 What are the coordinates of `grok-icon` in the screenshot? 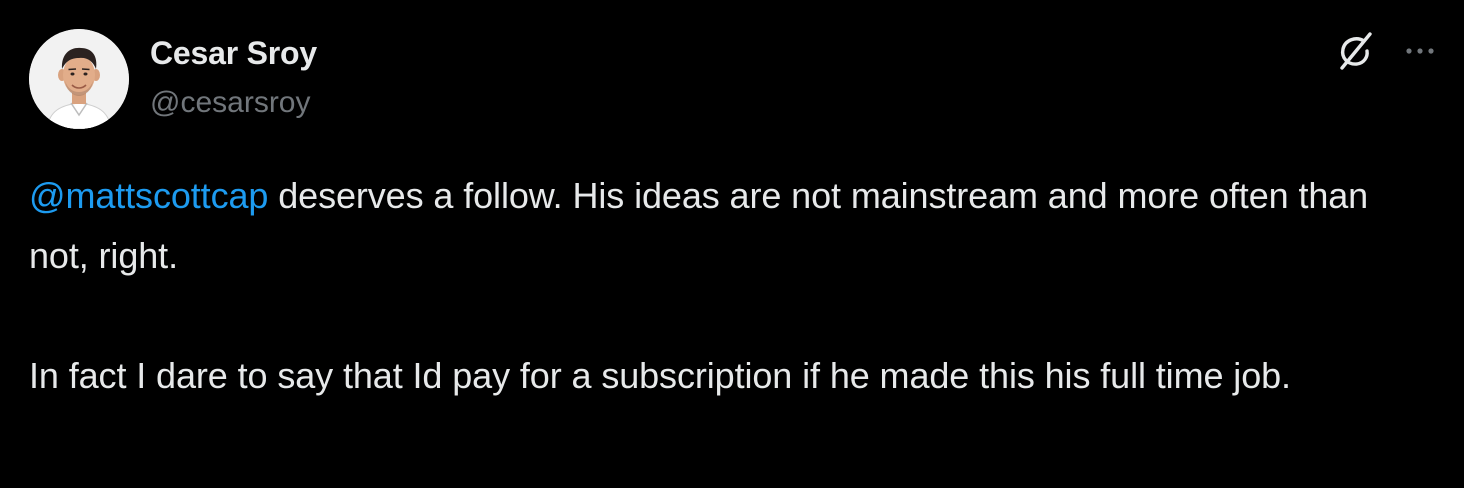 It's located at (1355, 51).